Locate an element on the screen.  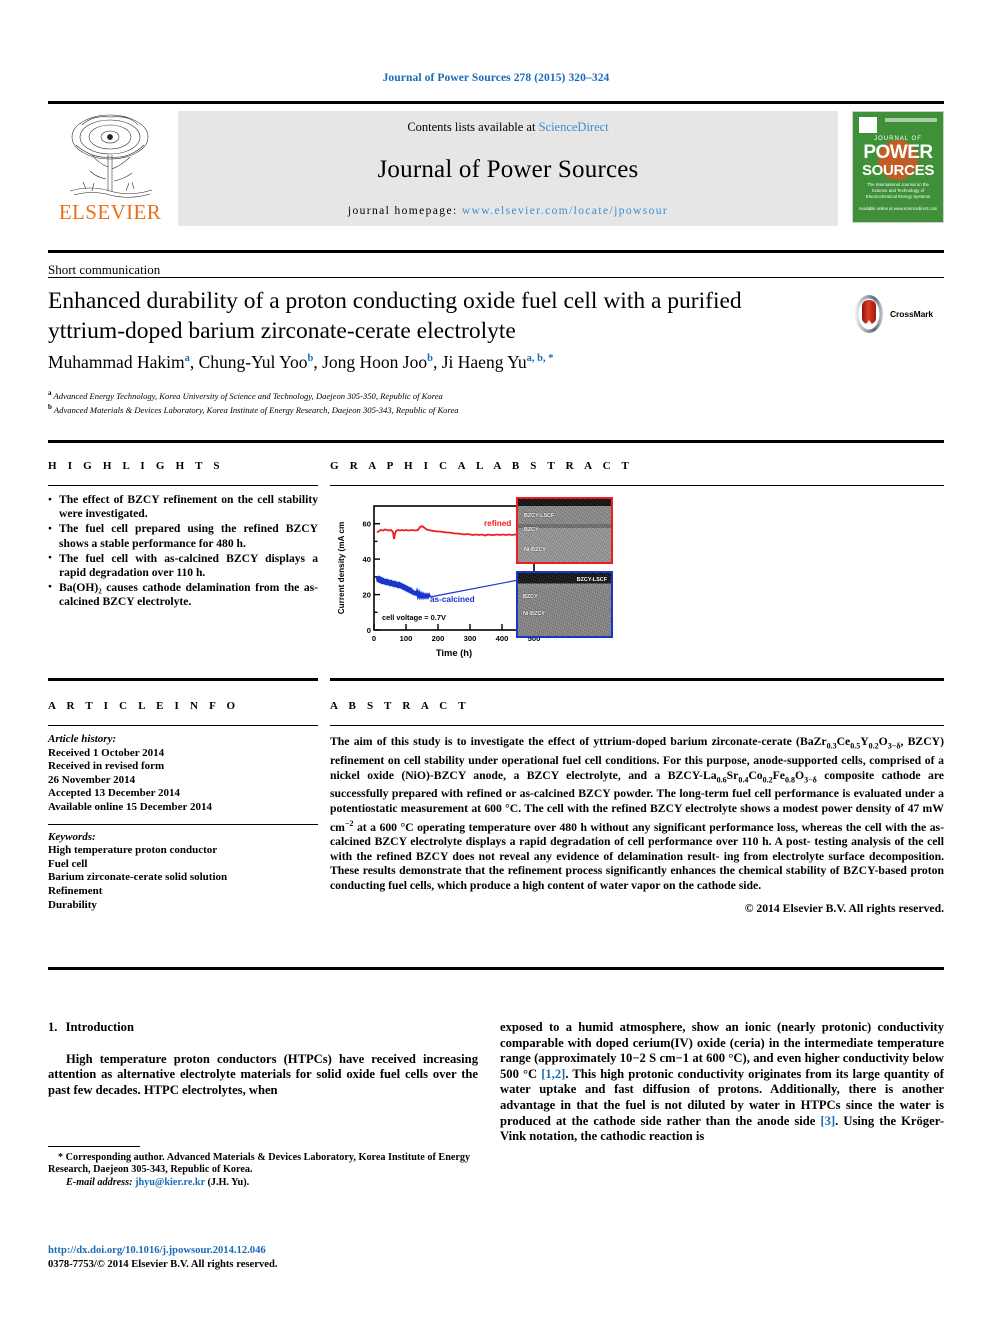
section-number: 1. is located at coordinates (53, 1027).